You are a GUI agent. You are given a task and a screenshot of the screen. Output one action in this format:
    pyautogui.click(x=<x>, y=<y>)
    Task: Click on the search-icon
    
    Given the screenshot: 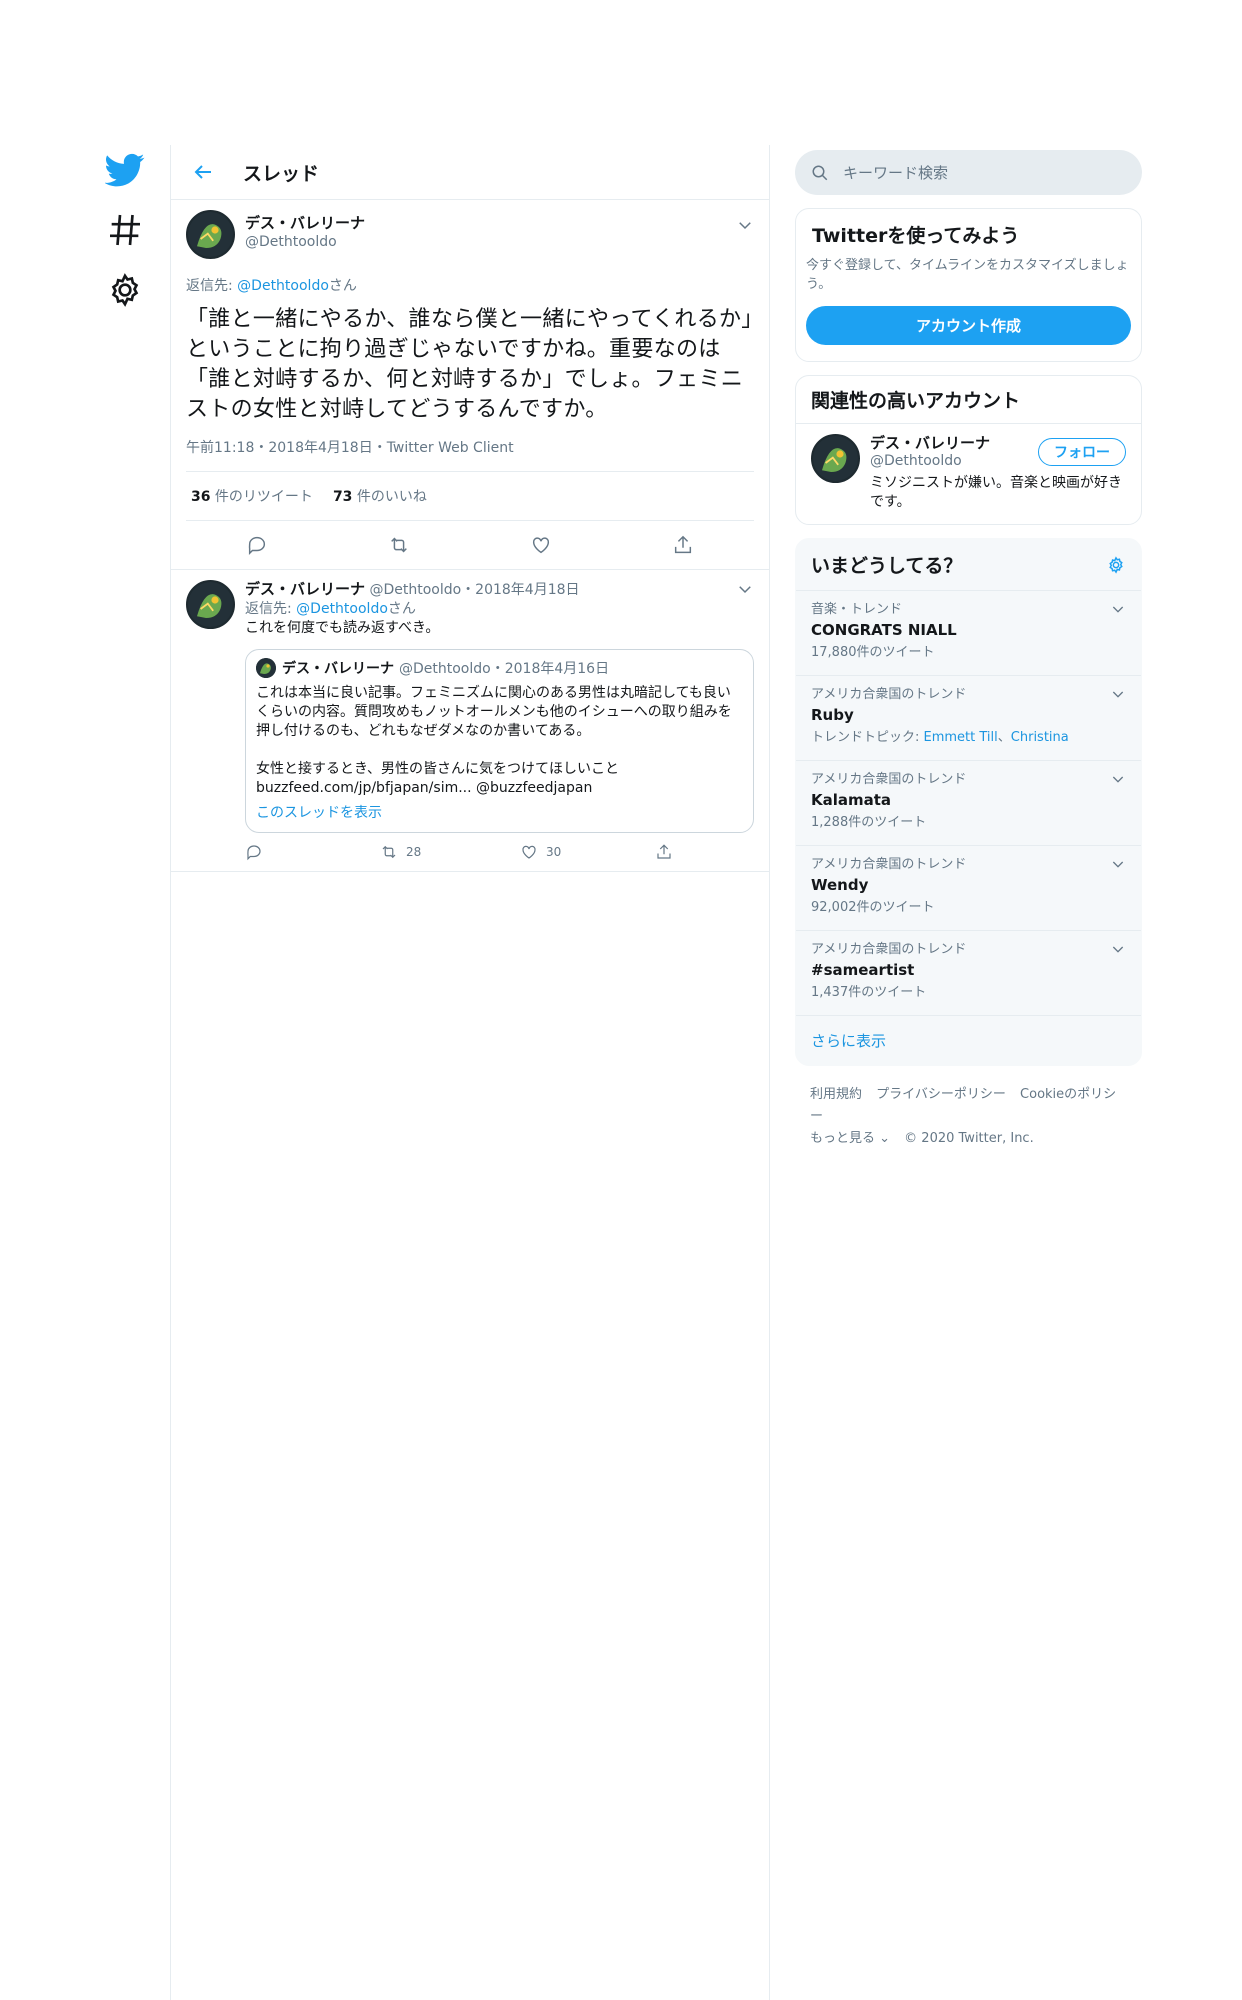 What is the action you would take?
    pyautogui.click(x=820, y=172)
    